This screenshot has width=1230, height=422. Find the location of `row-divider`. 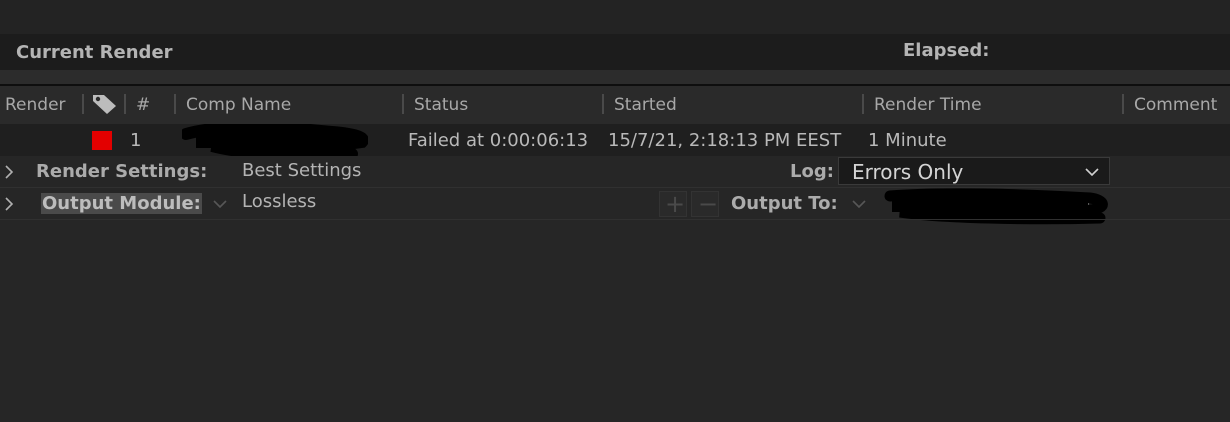

row-divider is located at coordinates (615, 219).